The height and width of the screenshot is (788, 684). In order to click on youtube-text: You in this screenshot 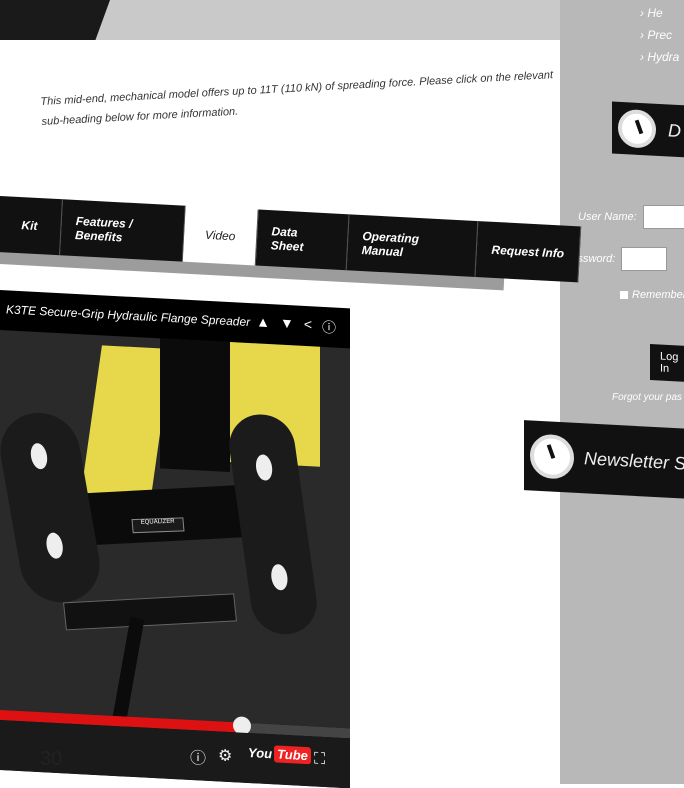, I will do `click(260, 753)`.